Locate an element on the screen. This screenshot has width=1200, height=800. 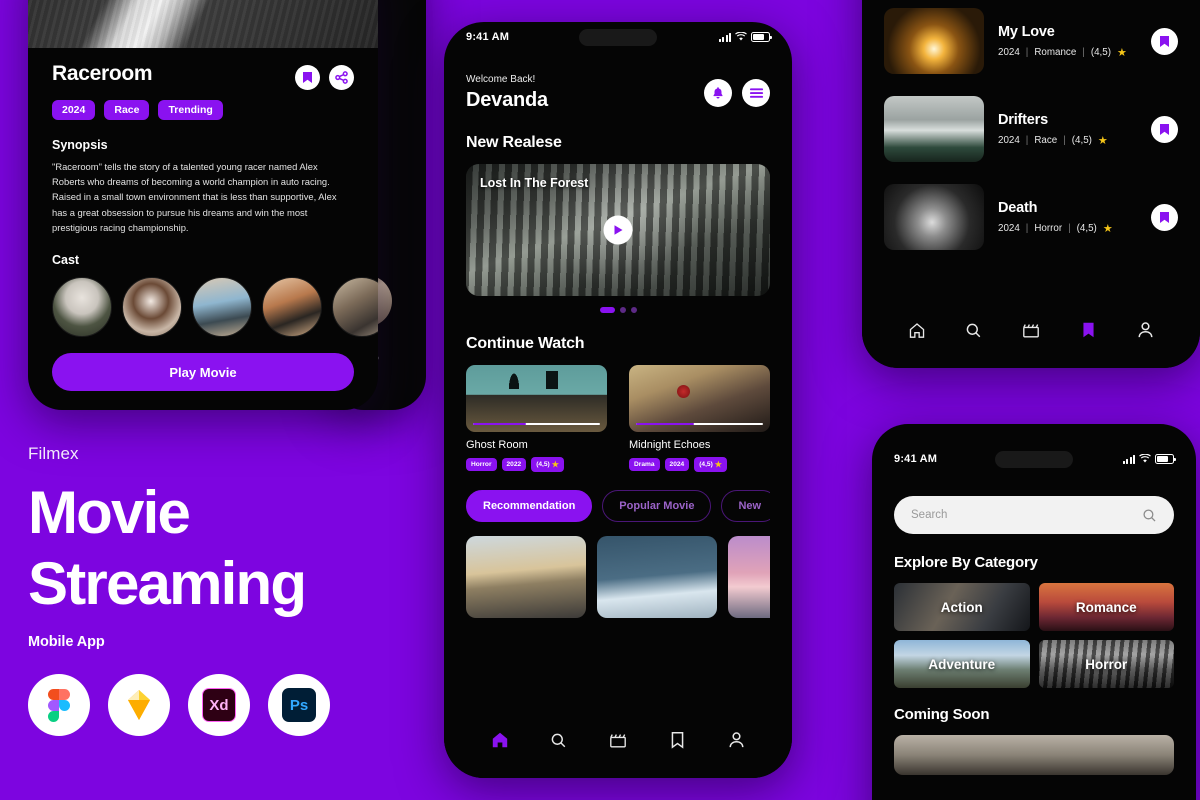
bottom-navigation is located at coordinates (1031, 336).